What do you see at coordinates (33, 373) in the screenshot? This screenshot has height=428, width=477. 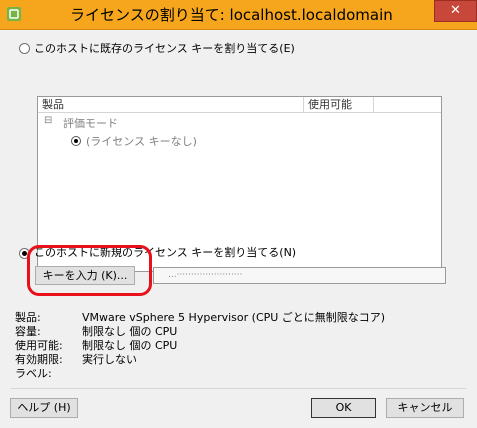 I see `detail-label-label: ラベル:` at bounding box center [33, 373].